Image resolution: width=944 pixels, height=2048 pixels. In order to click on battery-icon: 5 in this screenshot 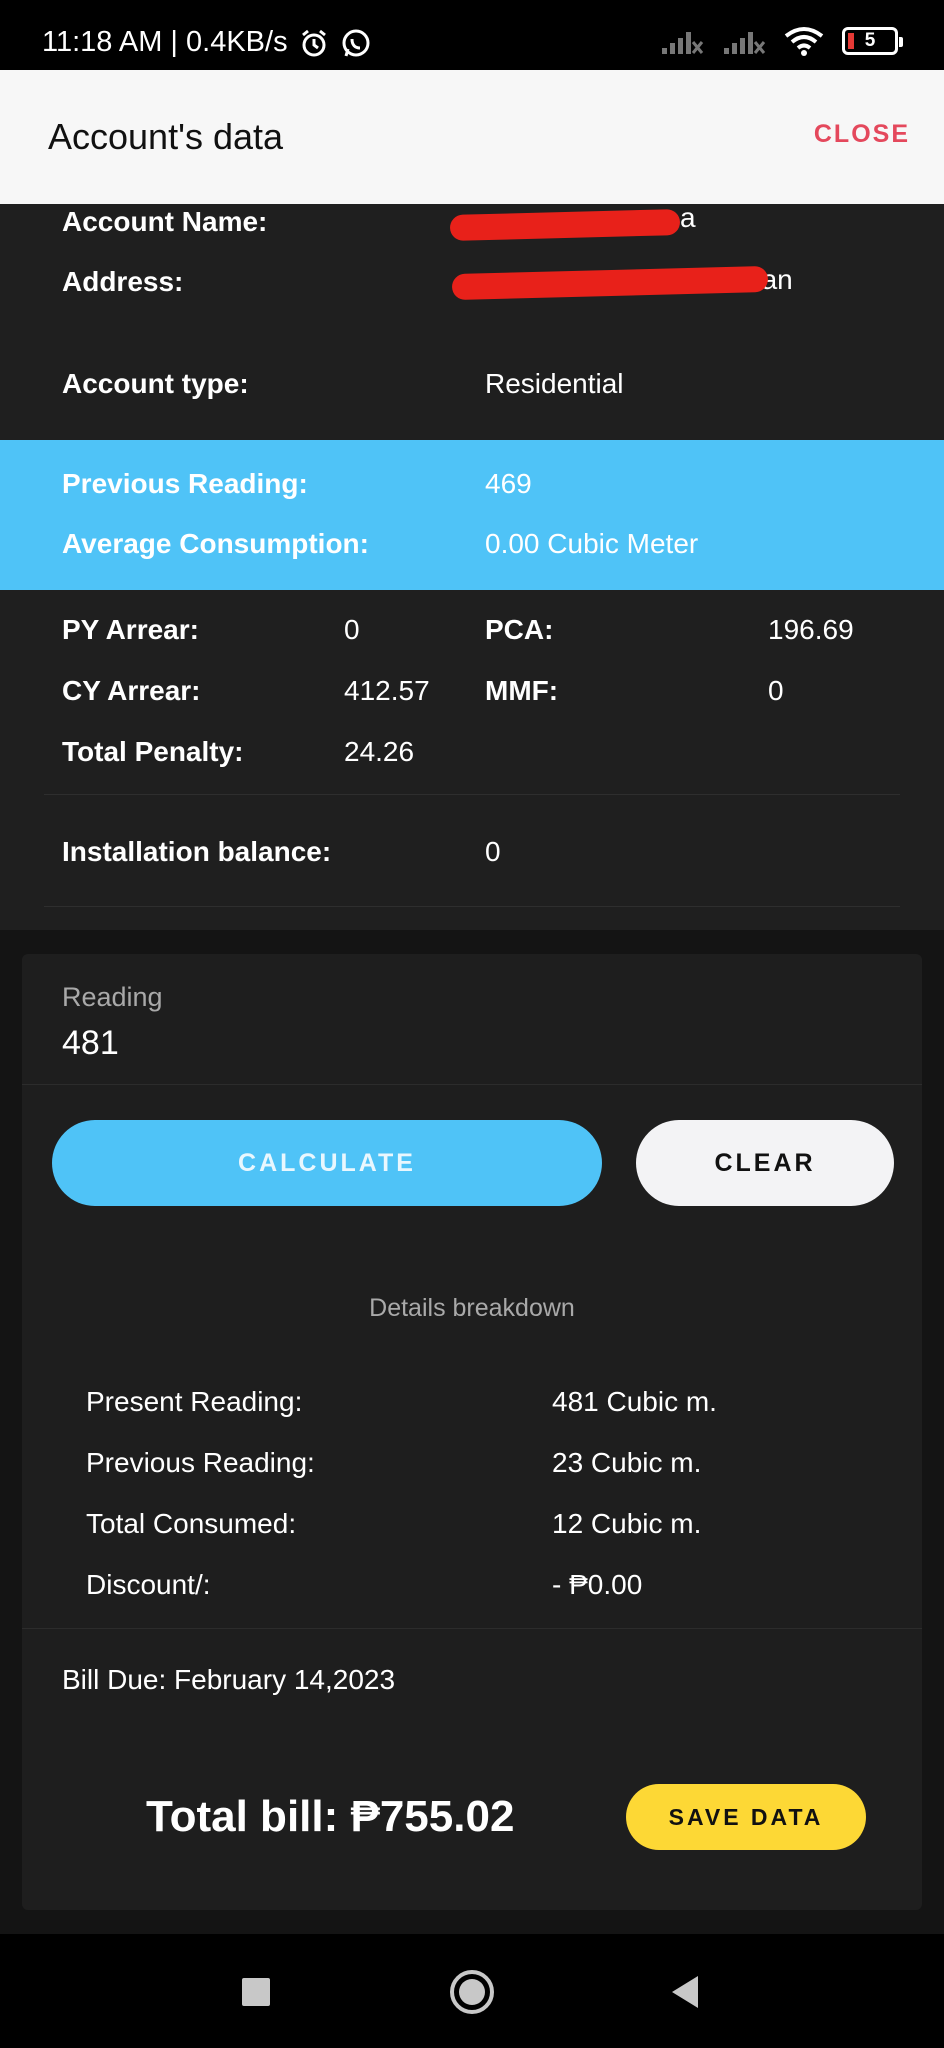, I will do `click(872, 41)`.